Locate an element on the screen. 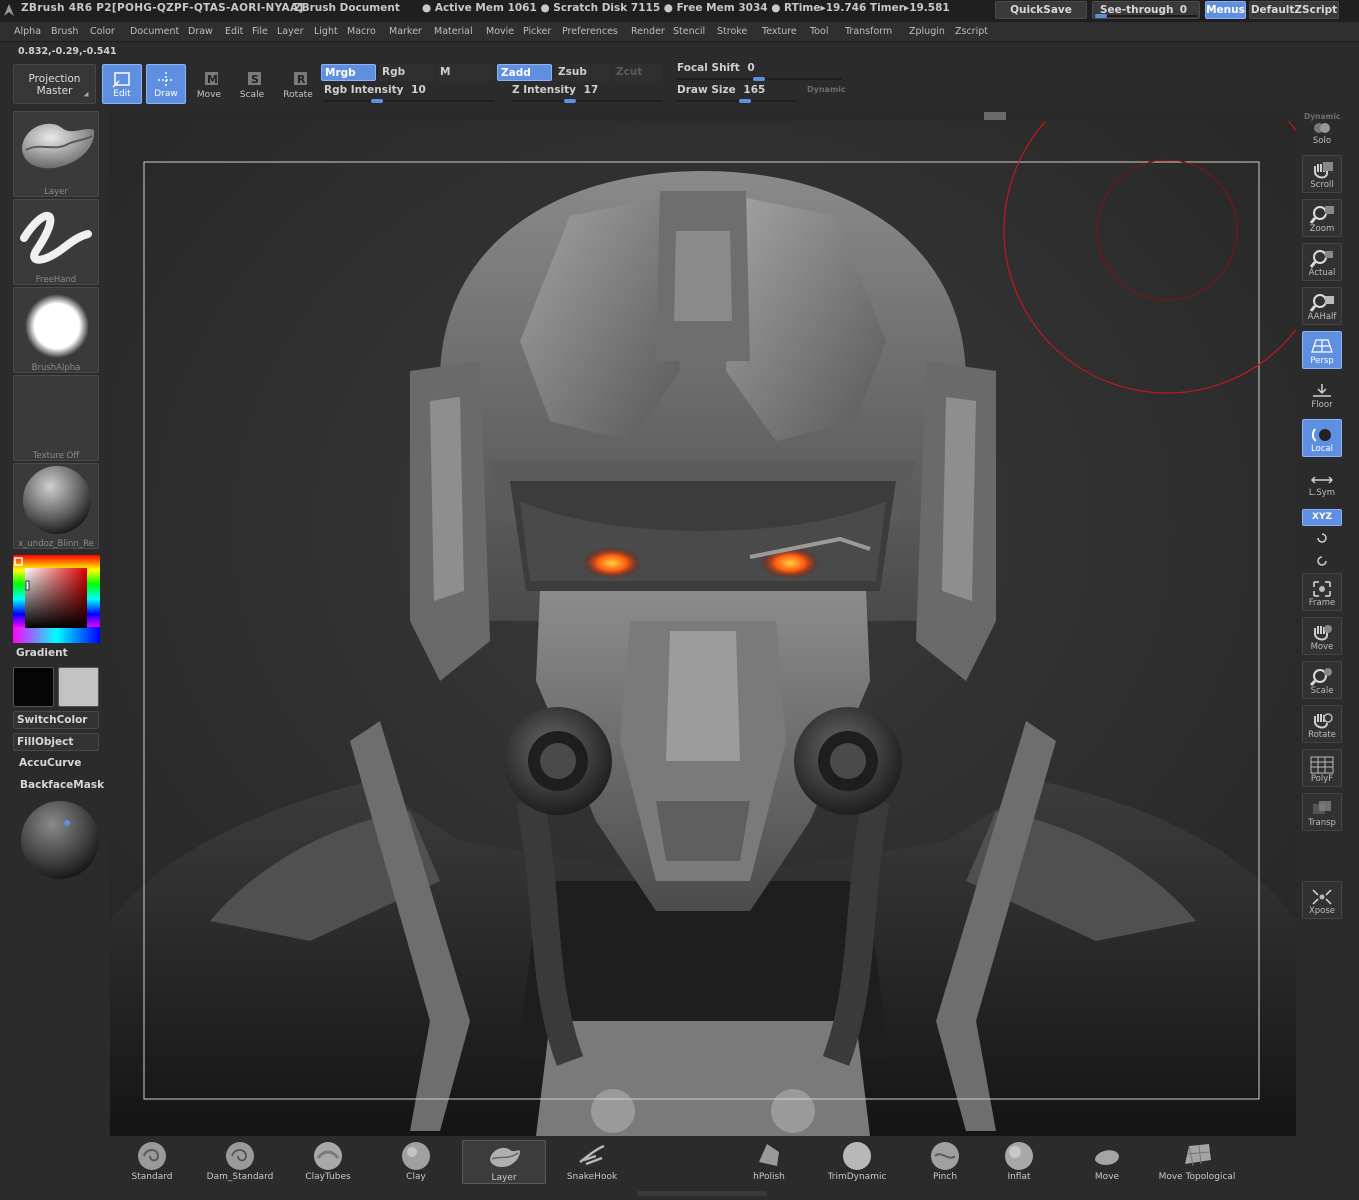  zoom-button: Zoom is located at coordinates (1322, 218).